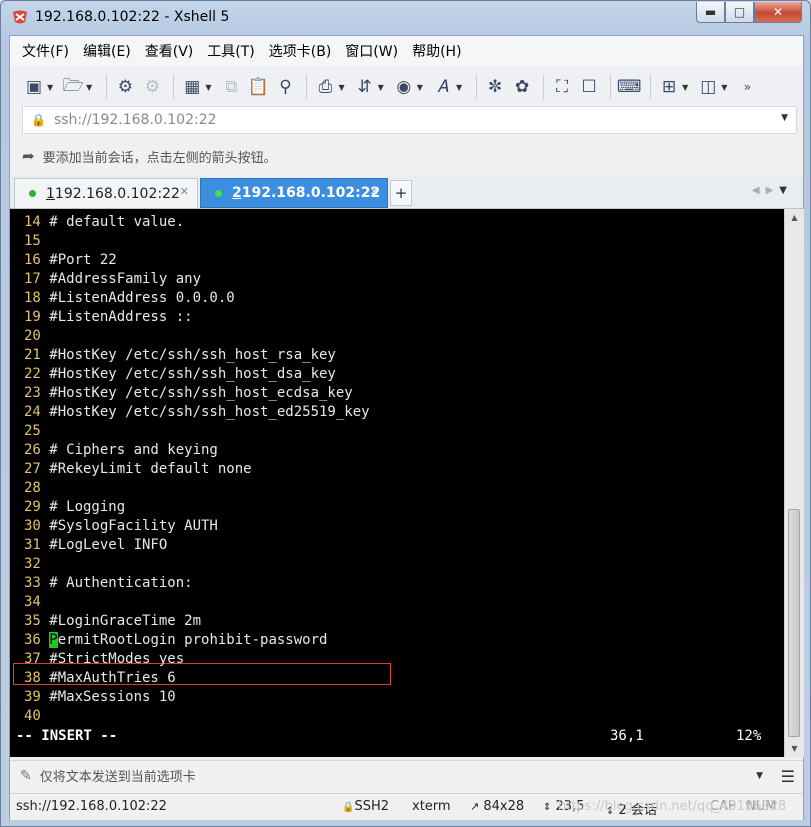 The image size is (811, 827). Describe the element at coordinates (121, 526) in the screenshot. I see `terminal-line: 30 #SyslogFacility AUTH` at that location.